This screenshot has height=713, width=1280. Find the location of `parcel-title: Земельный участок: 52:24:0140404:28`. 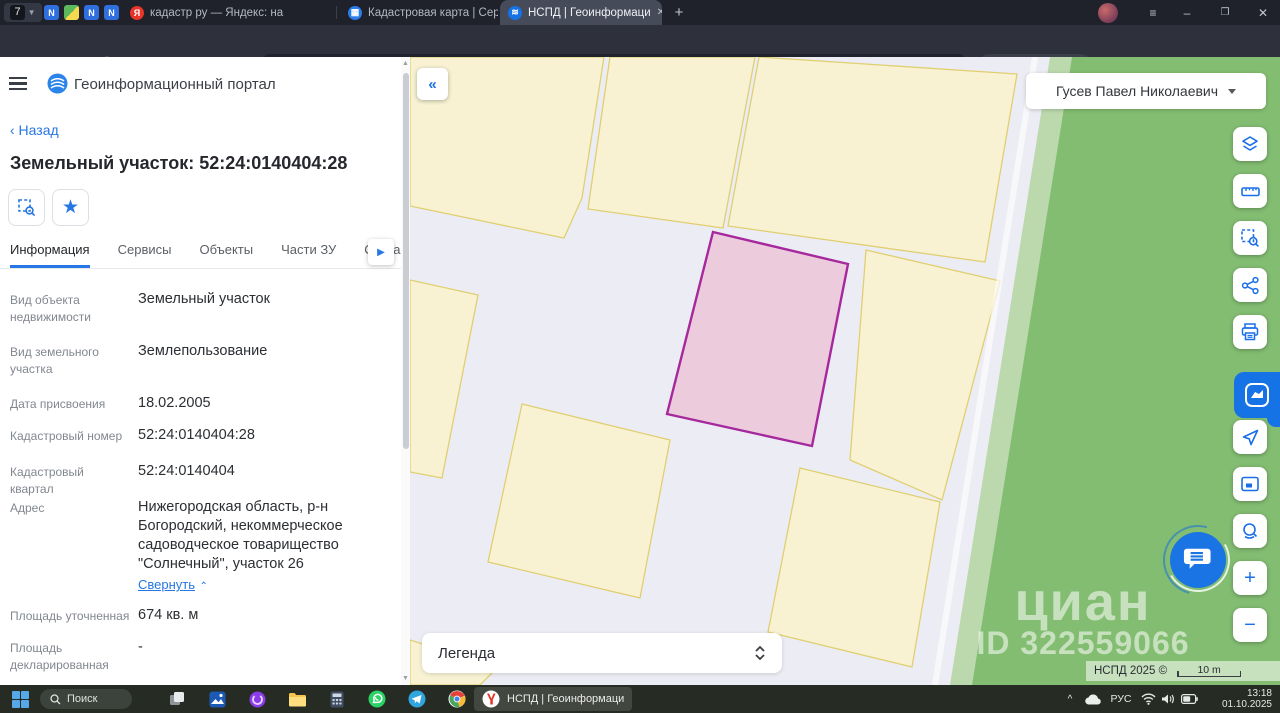

parcel-title: Земельный участок: 52:24:0140404:28 is located at coordinates (179, 163).